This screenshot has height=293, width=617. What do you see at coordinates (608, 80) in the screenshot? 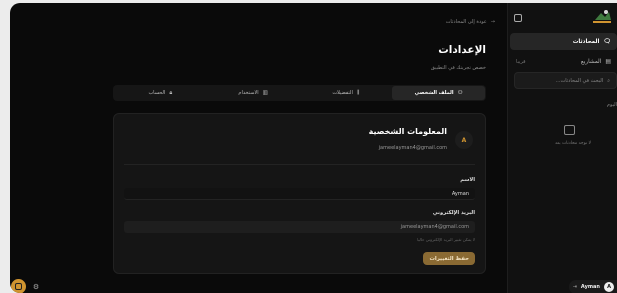
I see `search-icon: ⌕` at bounding box center [608, 80].